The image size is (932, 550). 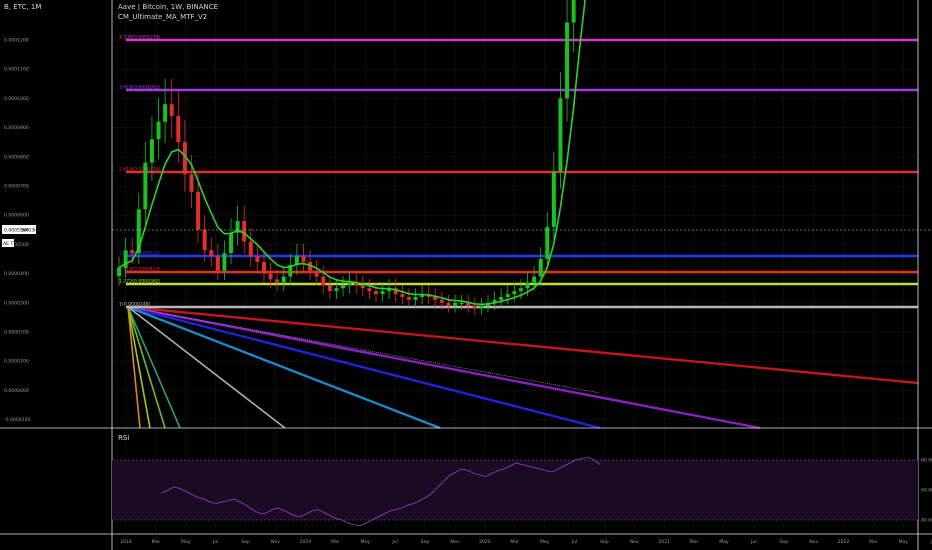 What do you see at coordinates (16, 216) in the screenshot?
I see `price-tick-label: 0.0000600` at bounding box center [16, 216].